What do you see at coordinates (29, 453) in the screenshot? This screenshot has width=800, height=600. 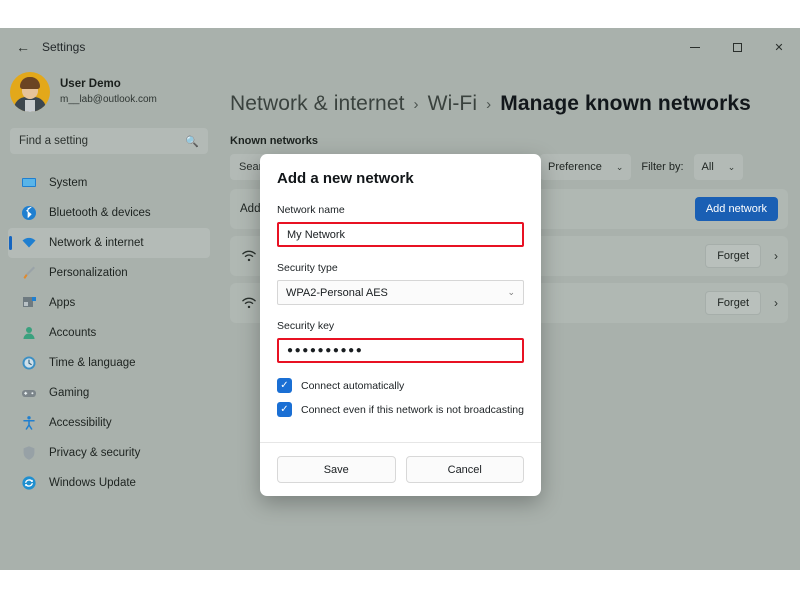 I see `shield-icon` at bounding box center [29, 453].